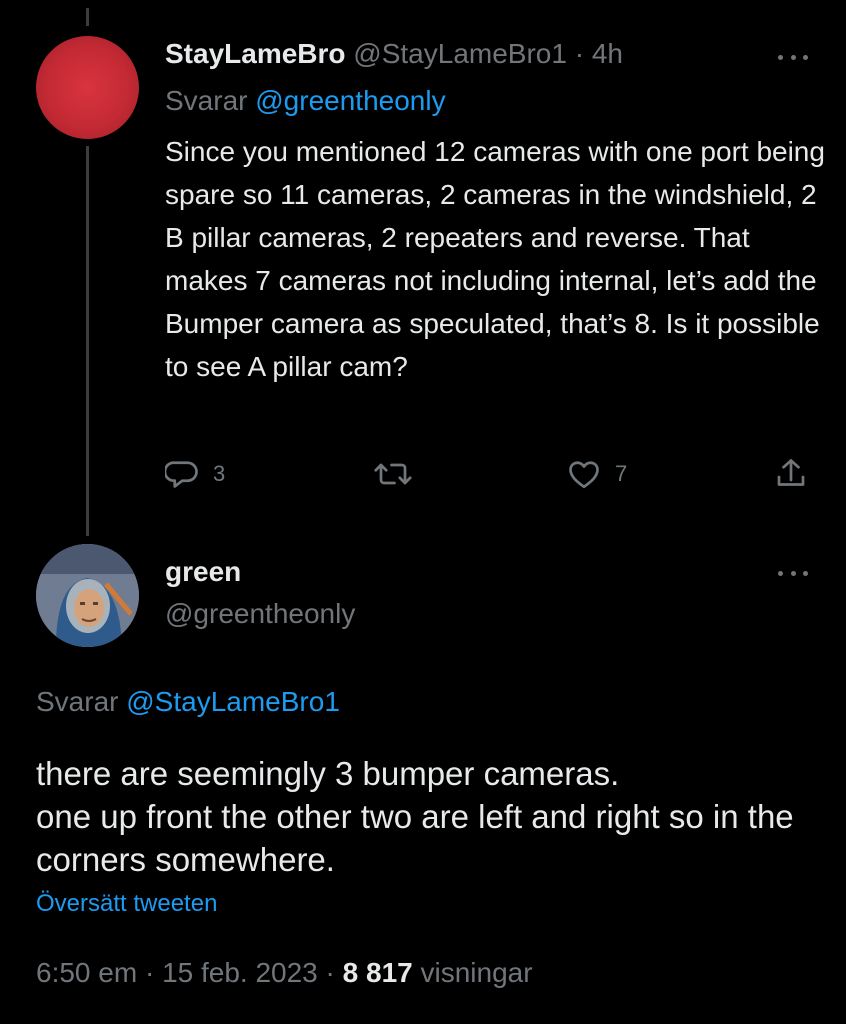 The height and width of the screenshot is (1024, 846). What do you see at coordinates (584, 474) in the screenshot?
I see `heart-icon` at bounding box center [584, 474].